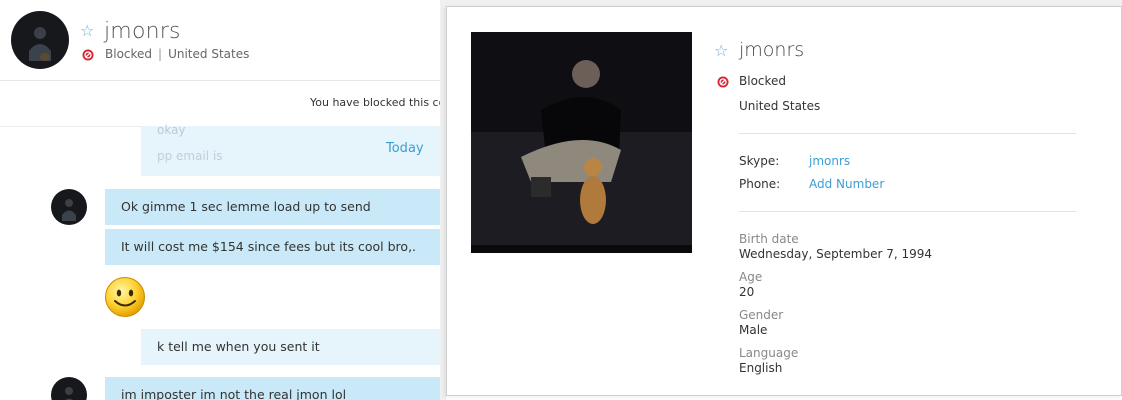 Image resolution: width=1122 pixels, height=400 pixels. What do you see at coordinates (405, 148) in the screenshot?
I see `day-separator: Today` at bounding box center [405, 148].